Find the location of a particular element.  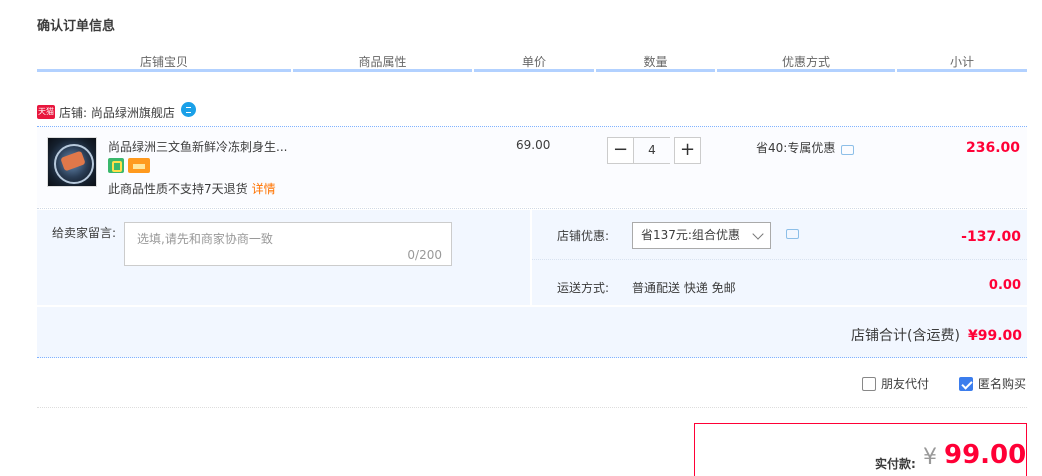

seller-message-placeholder: 选填,请先和商家协商一致 is located at coordinates (205, 239).